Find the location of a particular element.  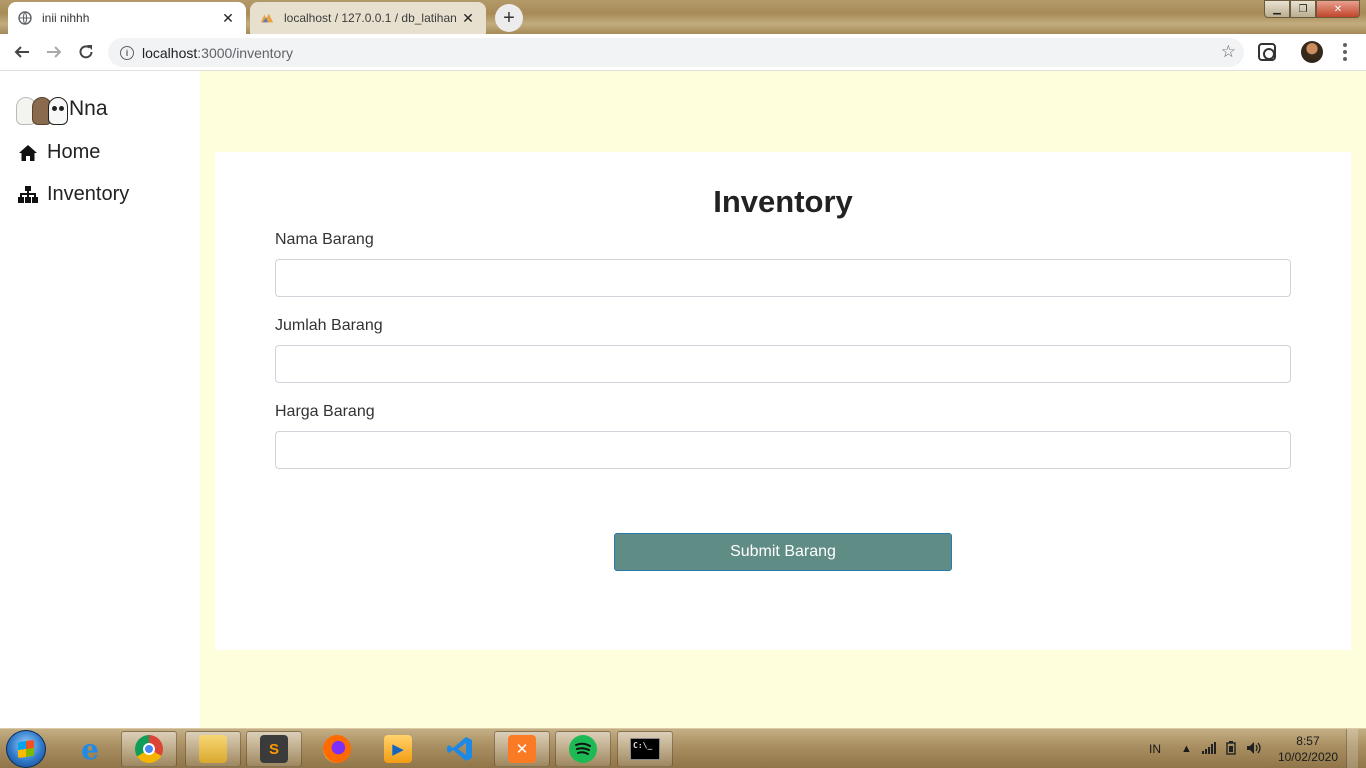

sidebar-item-label: Inventory is located at coordinates (88, 194).